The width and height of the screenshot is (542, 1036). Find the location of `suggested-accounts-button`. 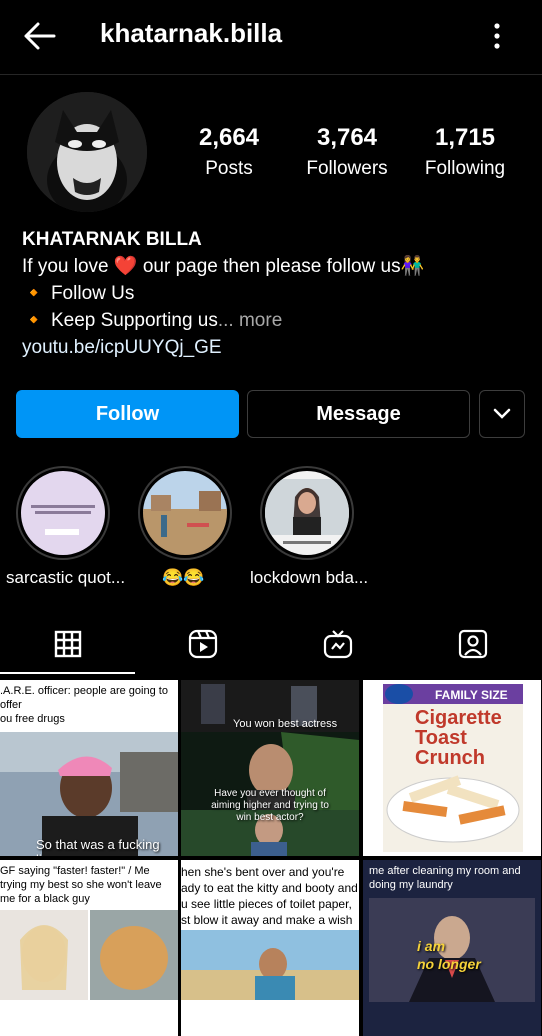

suggested-accounts-button is located at coordinates (502, 414).